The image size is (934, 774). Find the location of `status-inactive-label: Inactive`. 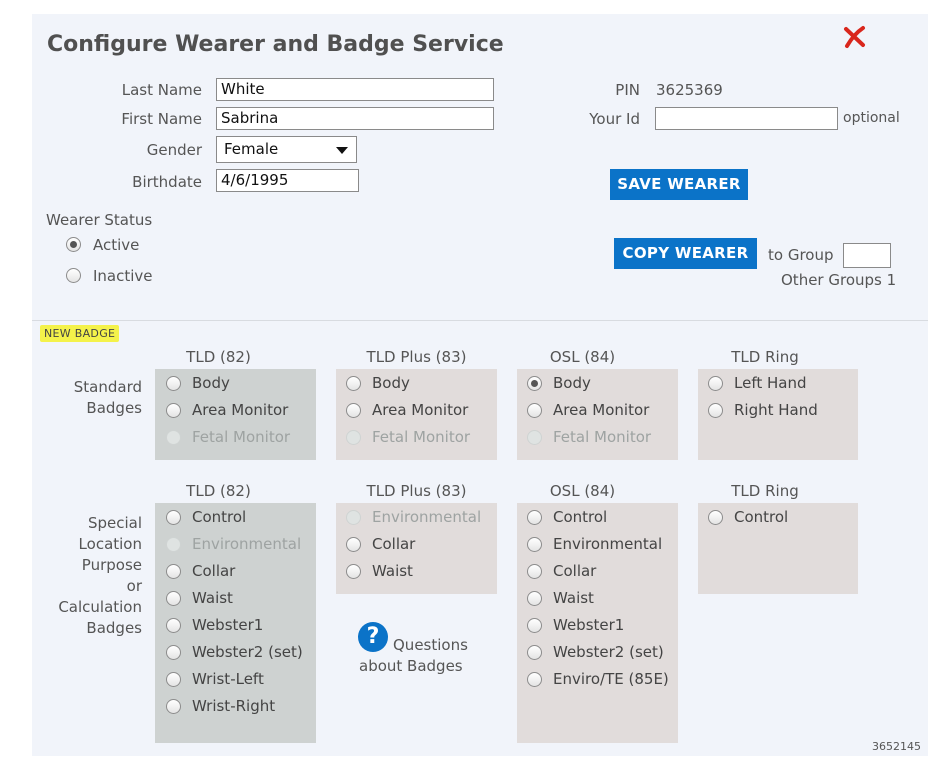

status-inactive-label: Inactive is located at coordinates (123, 276).